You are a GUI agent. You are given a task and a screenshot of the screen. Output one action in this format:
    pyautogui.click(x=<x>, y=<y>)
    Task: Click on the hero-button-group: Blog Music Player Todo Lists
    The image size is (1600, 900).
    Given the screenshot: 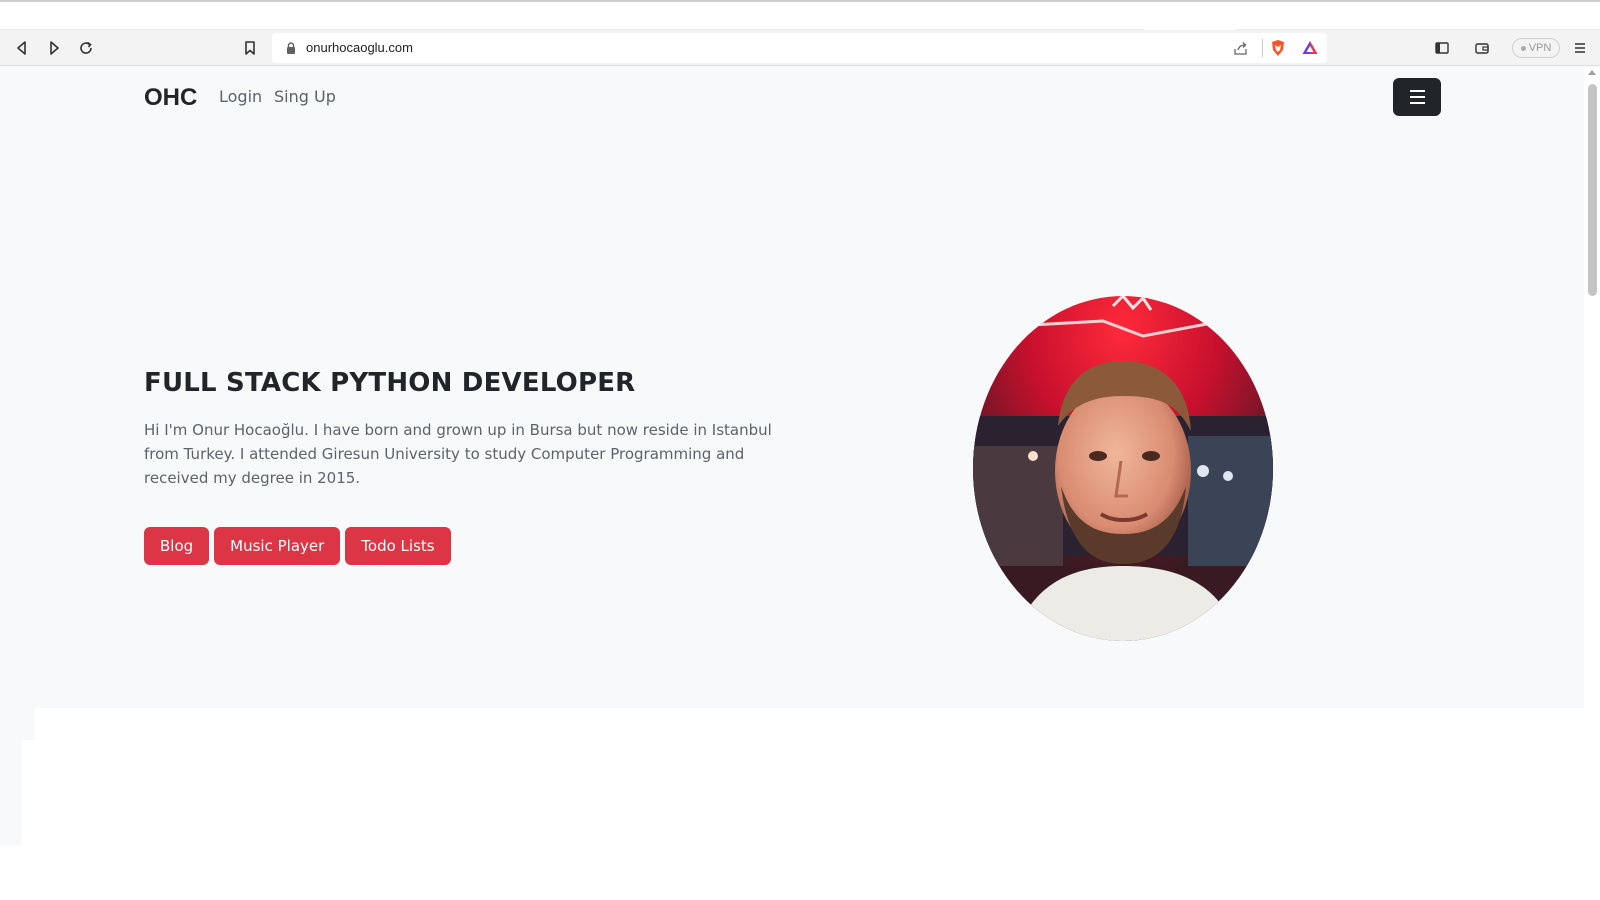 What is the action you would take?
    pyautogui.click(x=297, y=546)
    